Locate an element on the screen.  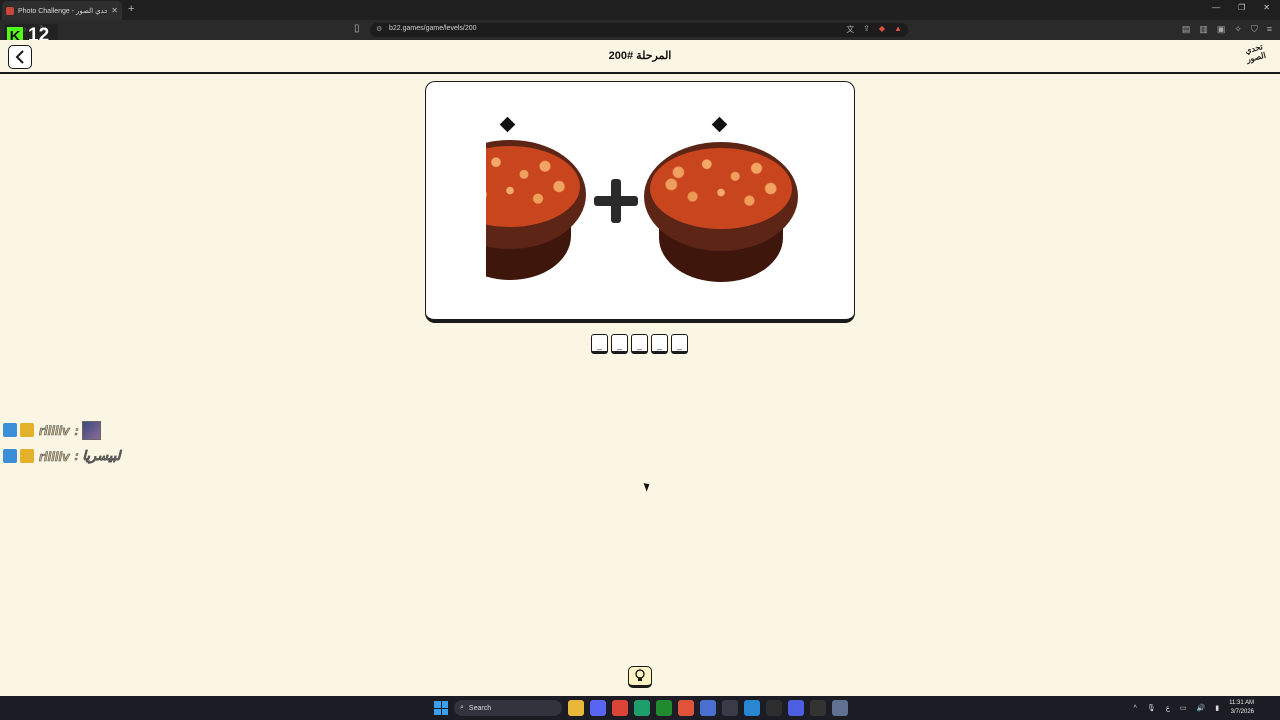
puzzle-image-card is located at coordinates (640, 202).